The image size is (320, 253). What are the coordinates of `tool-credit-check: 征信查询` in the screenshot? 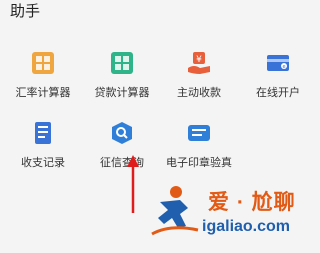 It's located at (122, 145).